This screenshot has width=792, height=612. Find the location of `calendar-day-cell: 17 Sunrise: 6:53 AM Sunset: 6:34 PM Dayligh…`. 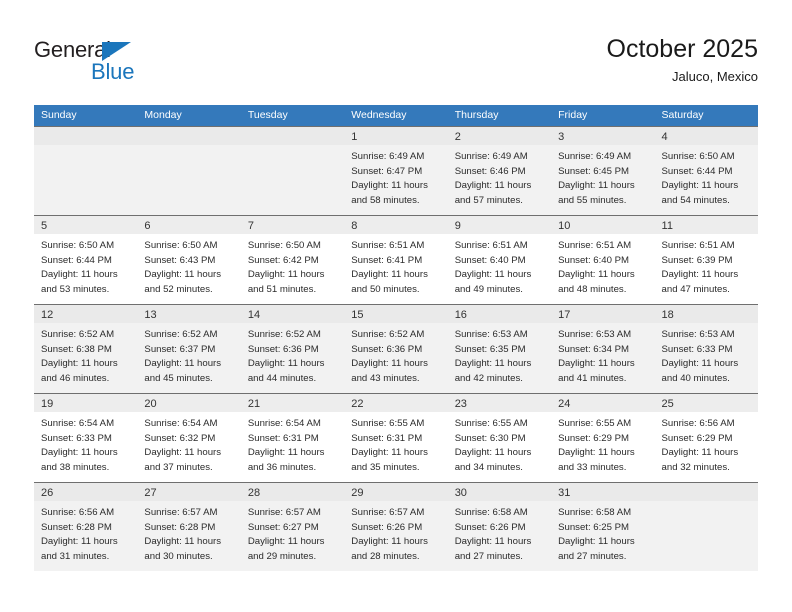

calendar-day-cell: 17 Sunrise: 6:53 AM Sunset: 6:34 PM Dayligh… is located at coordinates (603, 348).